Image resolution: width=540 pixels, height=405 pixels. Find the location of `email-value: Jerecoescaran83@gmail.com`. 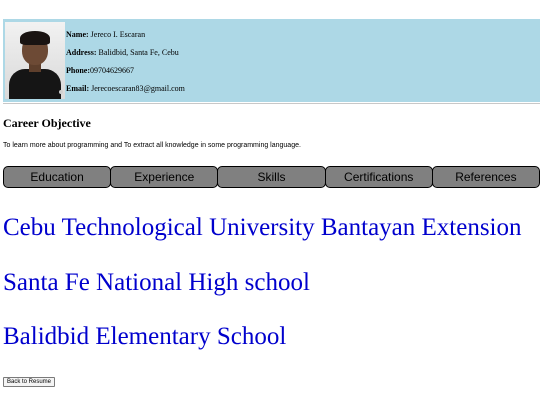

email-value: Jerecoescaran83@gmail.com is located at coordinates (138, 88).